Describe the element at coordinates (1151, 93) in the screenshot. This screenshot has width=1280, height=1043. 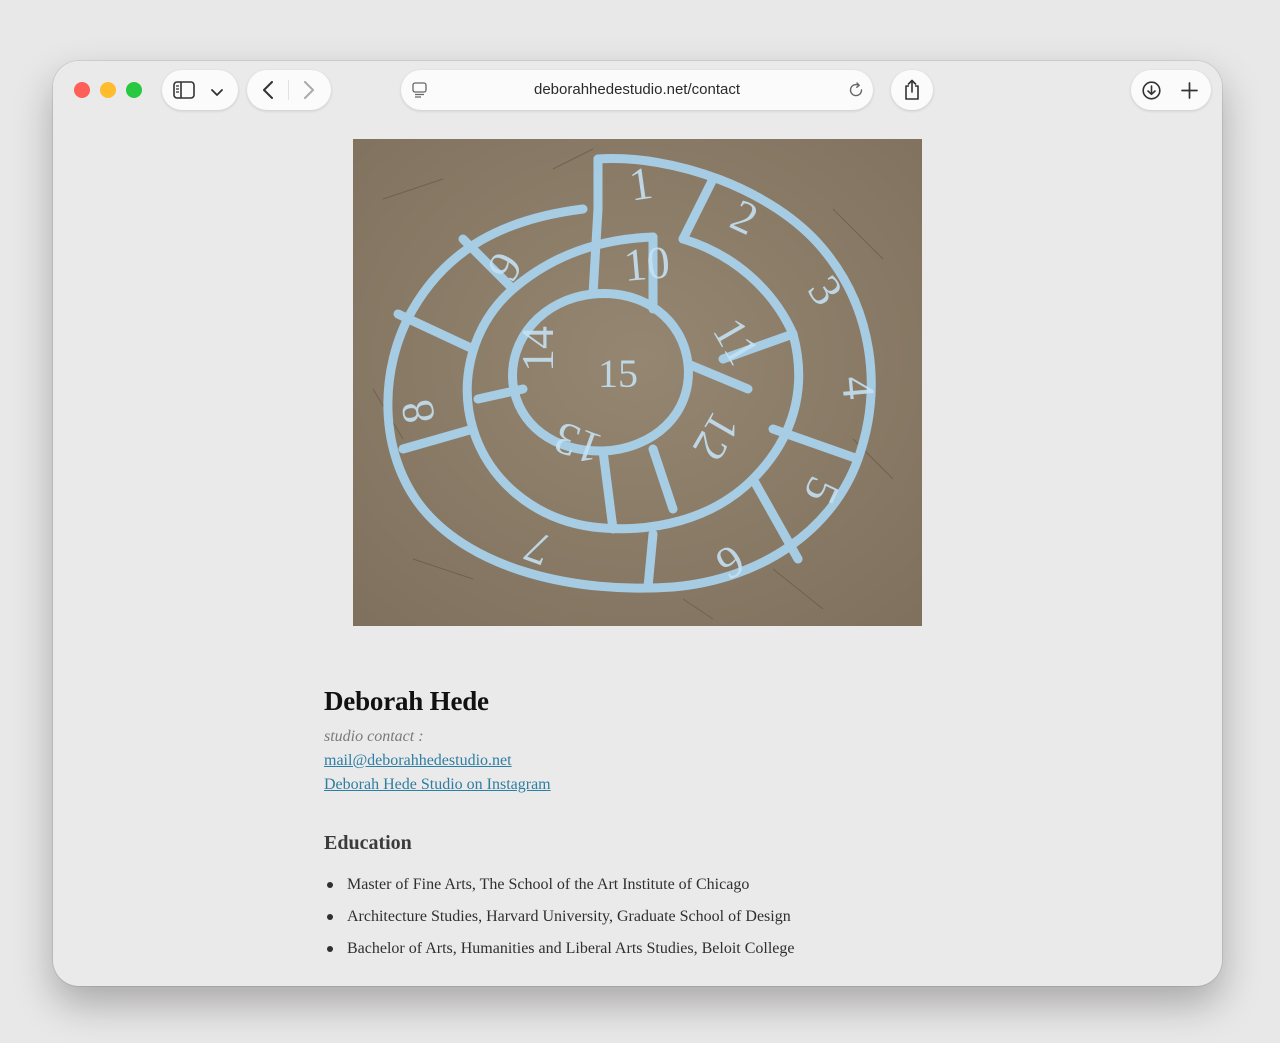
I see `downloads-icon` at that location.